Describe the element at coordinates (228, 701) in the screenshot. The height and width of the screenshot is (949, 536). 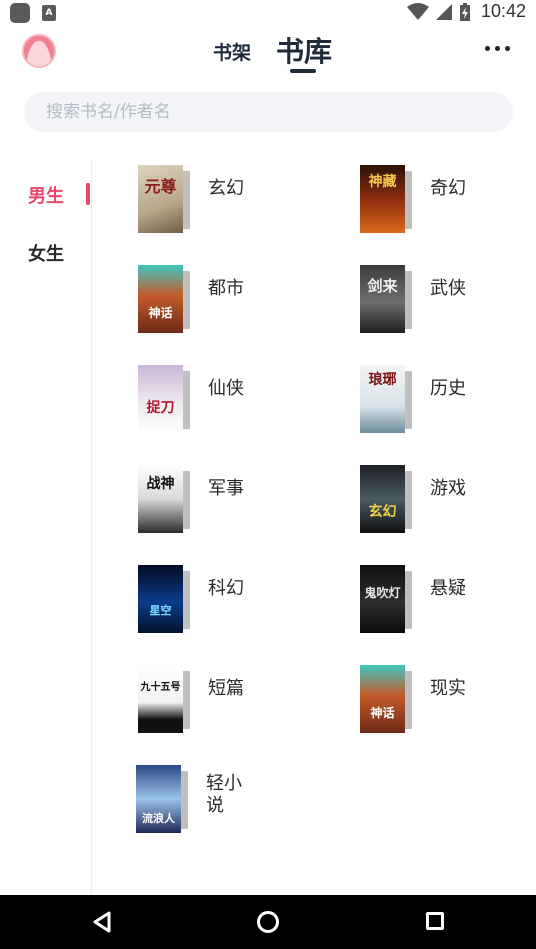
I see `category-item: 九十五号 短篇` at that location.